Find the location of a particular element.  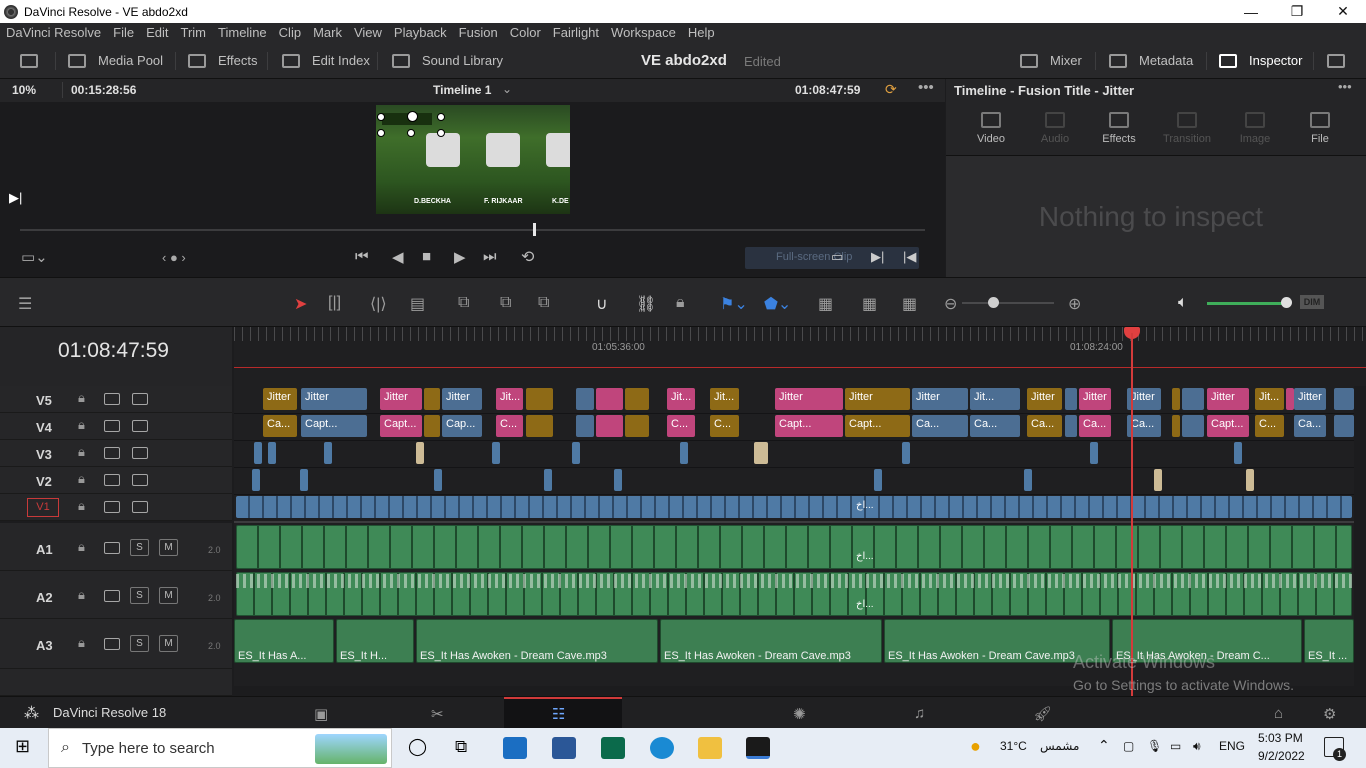

chevron-up-icon: ⌃ is located at coordinates (1104, 745).